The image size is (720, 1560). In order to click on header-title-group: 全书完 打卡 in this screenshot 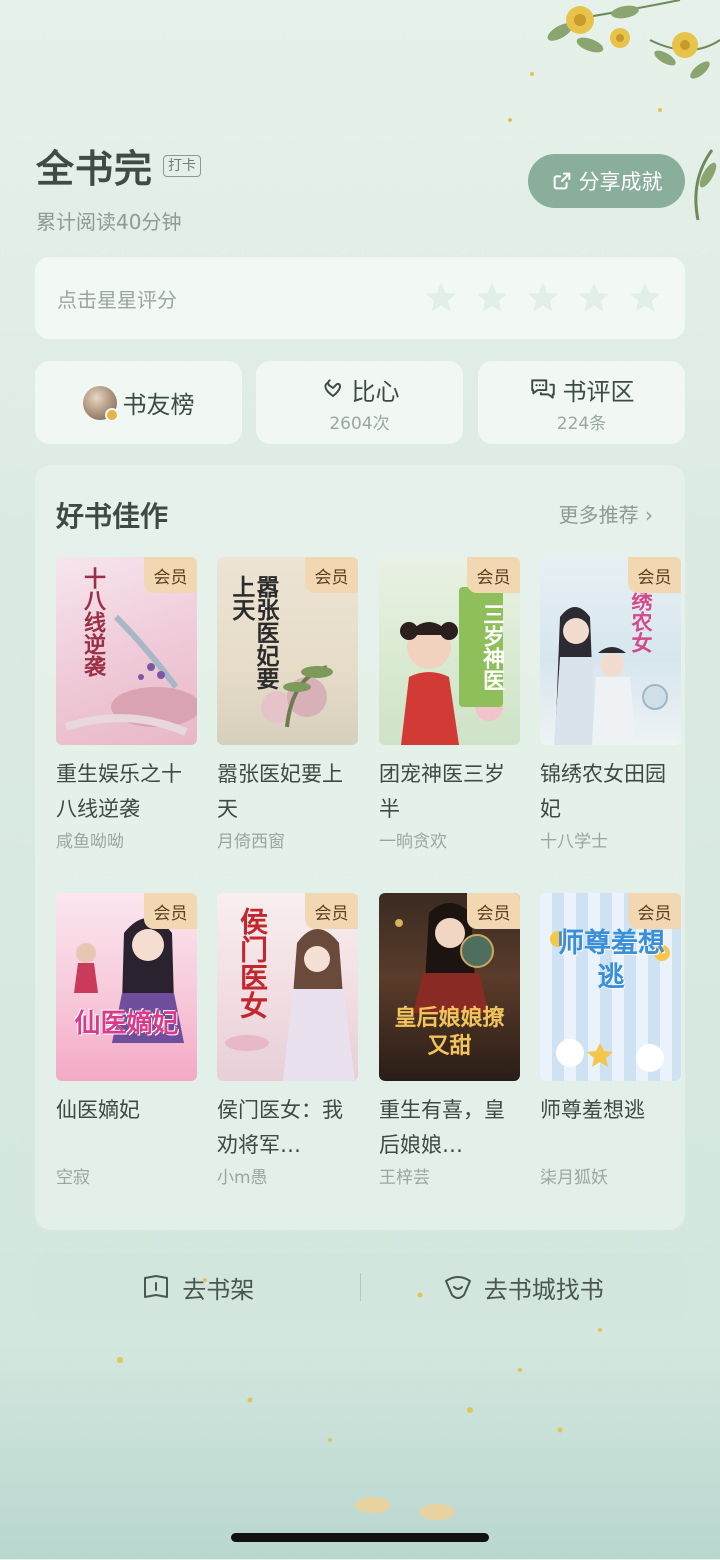, I will do `click(119, 165)`.